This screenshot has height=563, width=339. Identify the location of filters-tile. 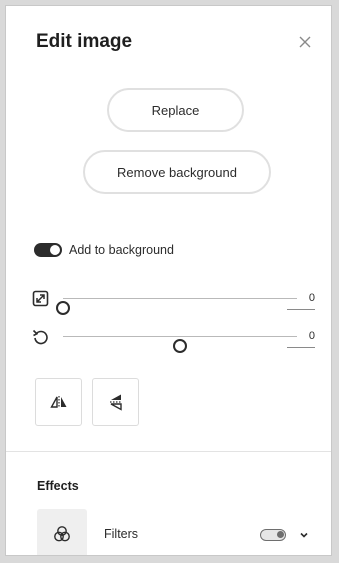
(62, 532).